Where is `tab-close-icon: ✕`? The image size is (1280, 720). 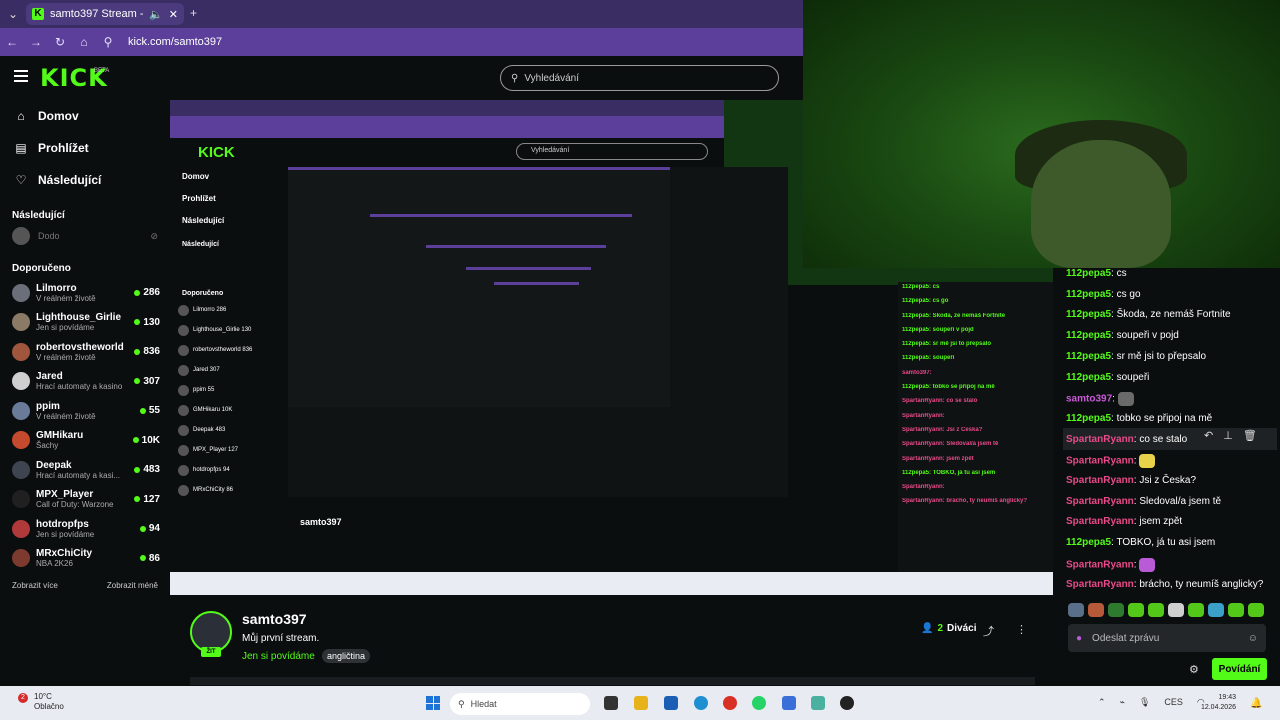
tab-close-icon: ✕ is located at coordinates (173, 14).